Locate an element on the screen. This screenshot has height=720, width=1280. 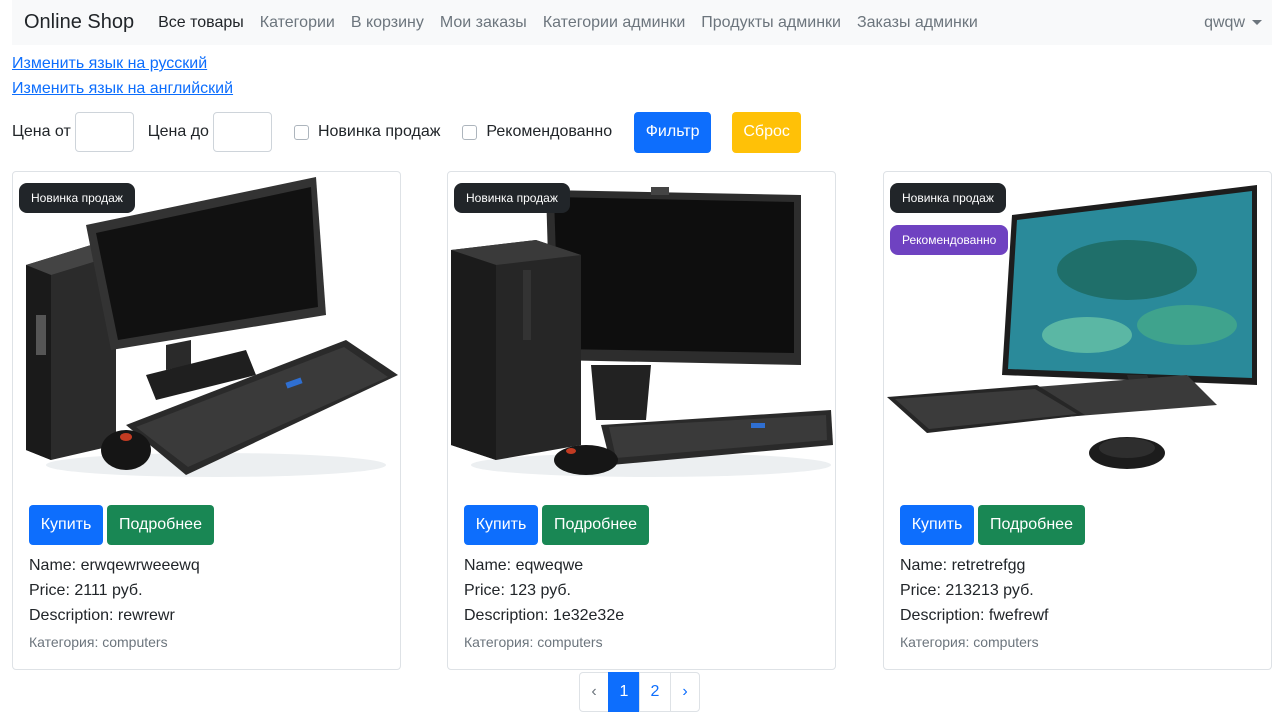
lang-english-link: Изменить язык на английский is located at coordinates (122, 89).